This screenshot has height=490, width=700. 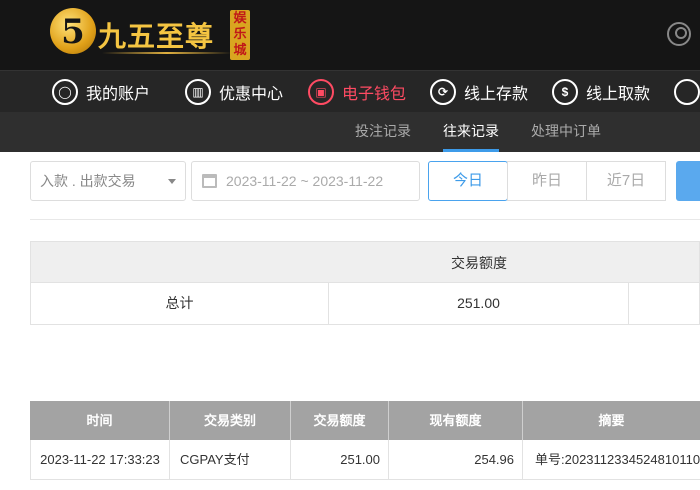 What do you see at coordinates (456, 460) in the screenshot?
I see `row-balance: 254.96` at bounding box center [456, 460].